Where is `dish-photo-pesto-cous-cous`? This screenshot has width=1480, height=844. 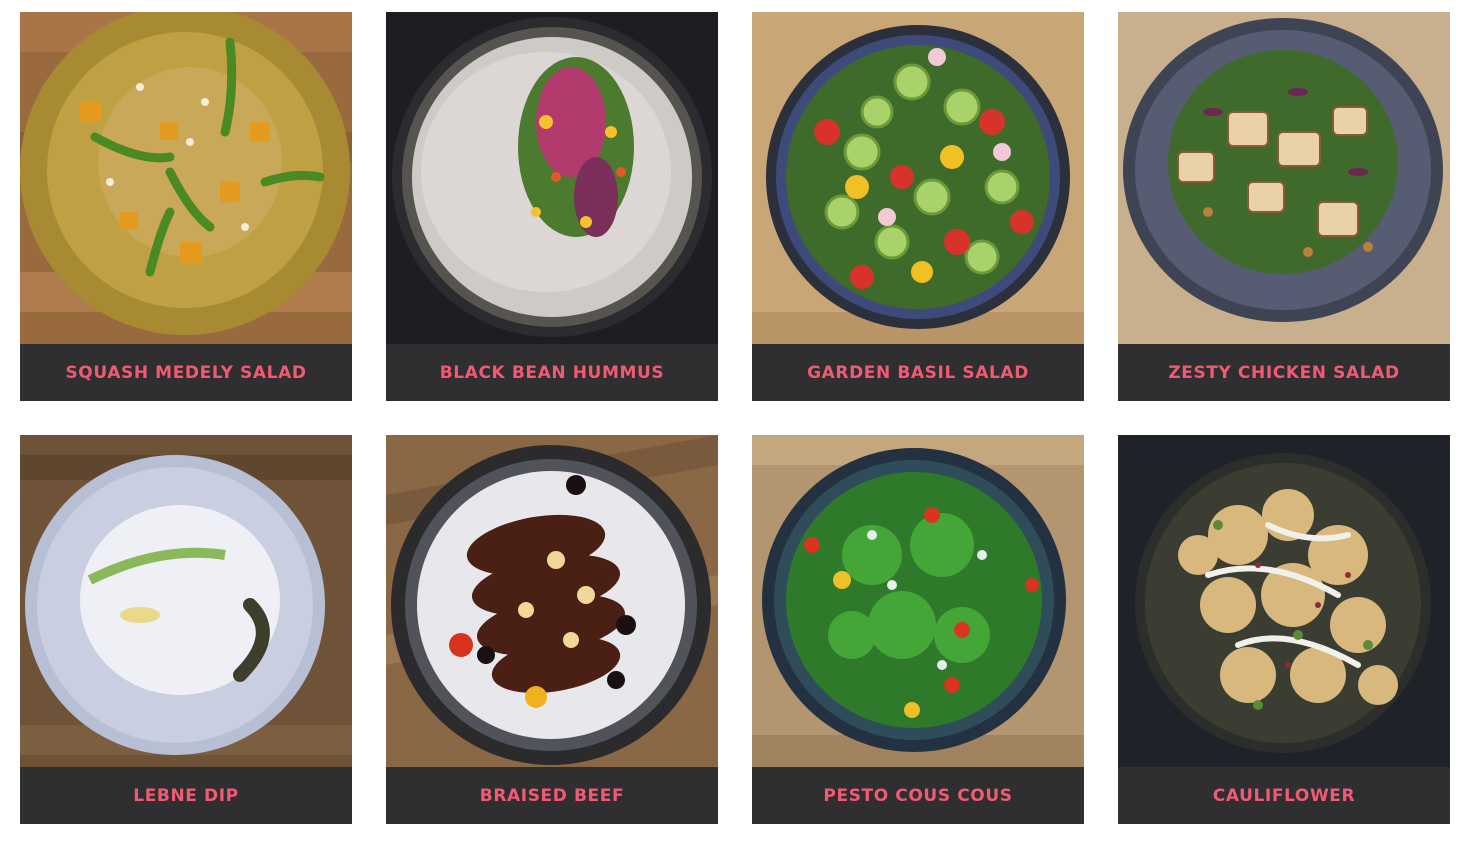
dish-photo-pesto-cous-cous is located at coordinates (918, 601).